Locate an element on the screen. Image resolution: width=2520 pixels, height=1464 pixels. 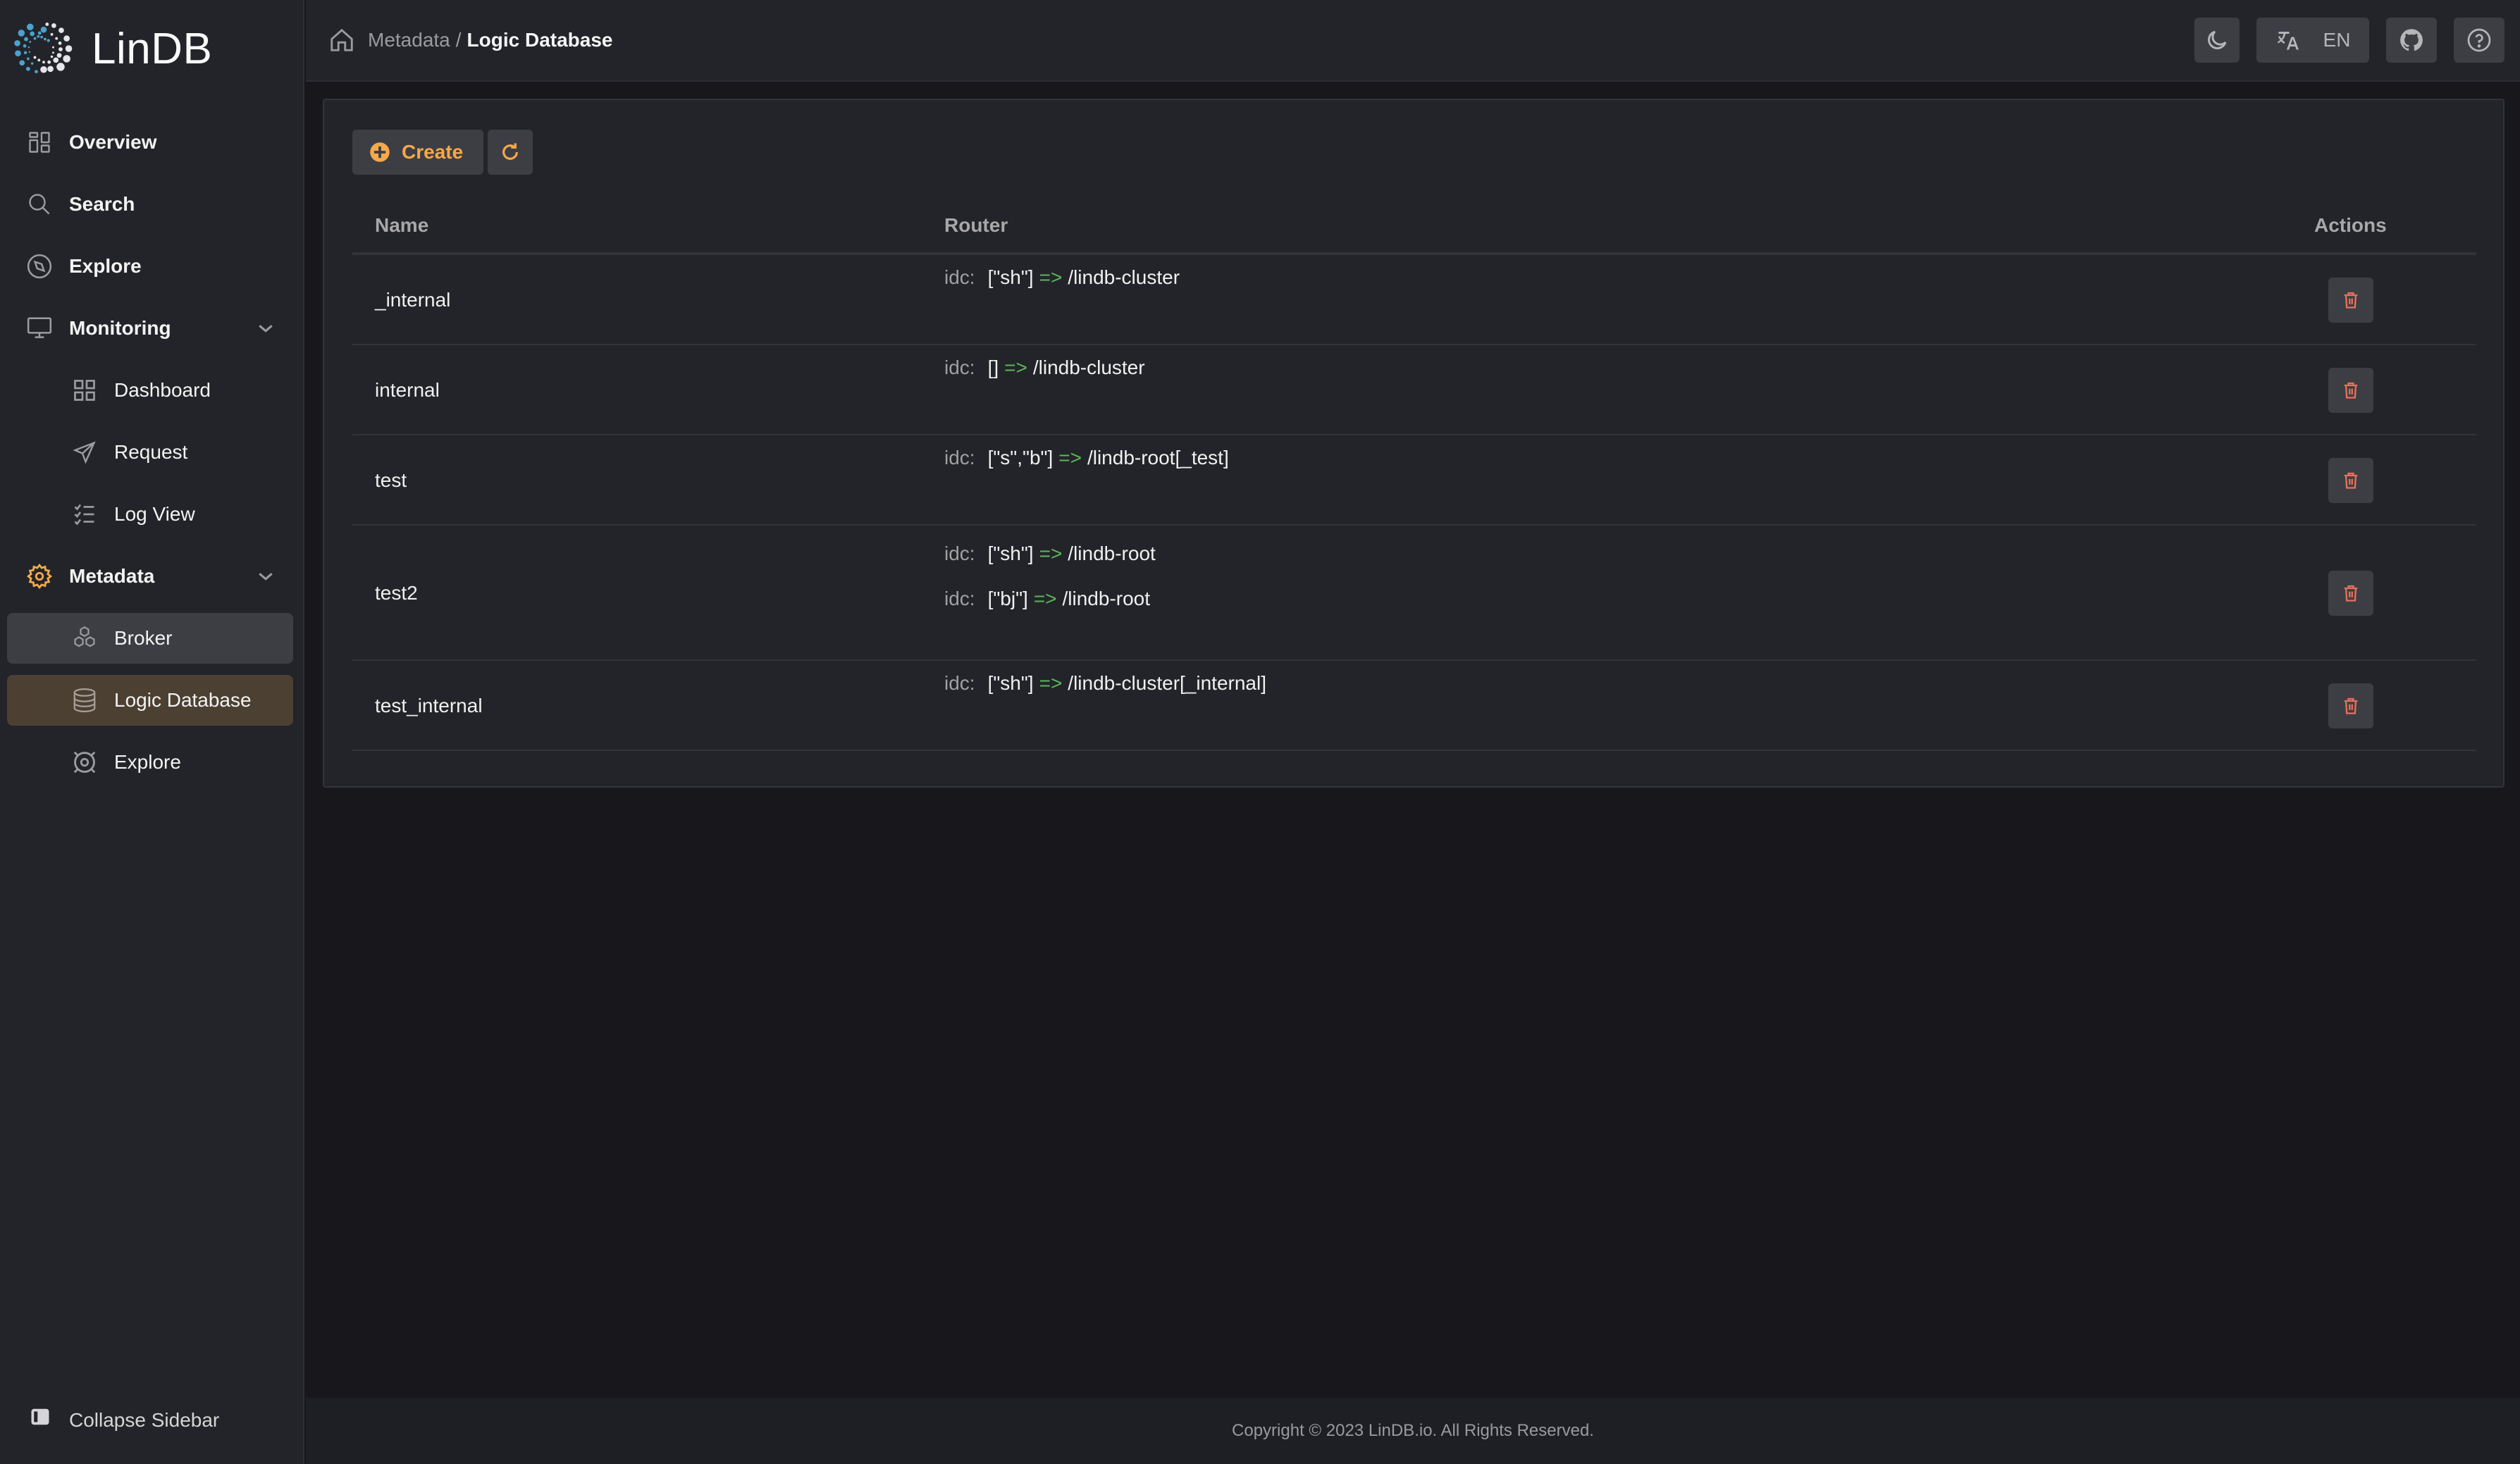
route-entry: idc: ["sh"] =>/lindb-root is located at coordinates (1050, 553).